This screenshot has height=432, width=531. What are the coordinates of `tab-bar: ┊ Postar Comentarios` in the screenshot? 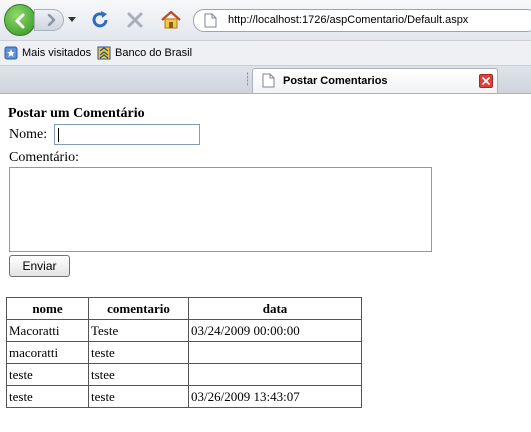 It's located at (265, 80).